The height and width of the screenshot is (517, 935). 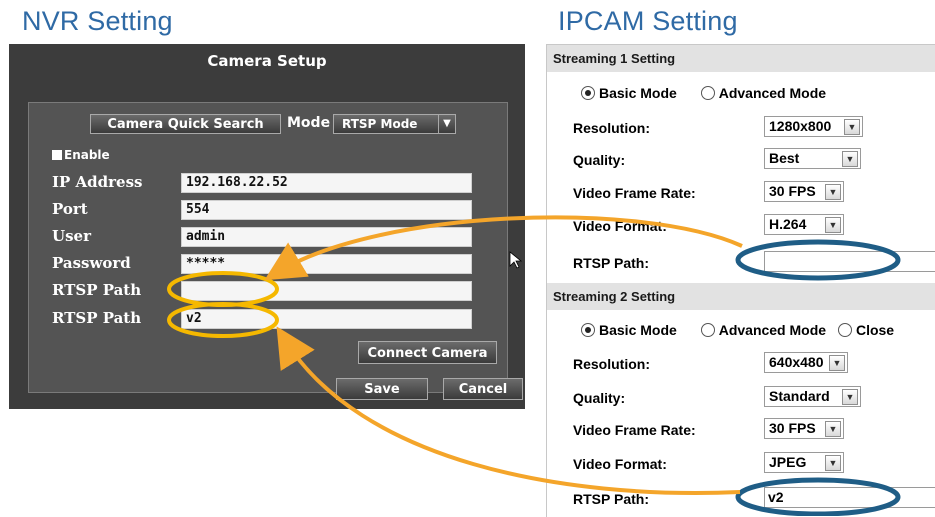 I want to click on rtsp-path-1-input, so click(x=326, y=291).